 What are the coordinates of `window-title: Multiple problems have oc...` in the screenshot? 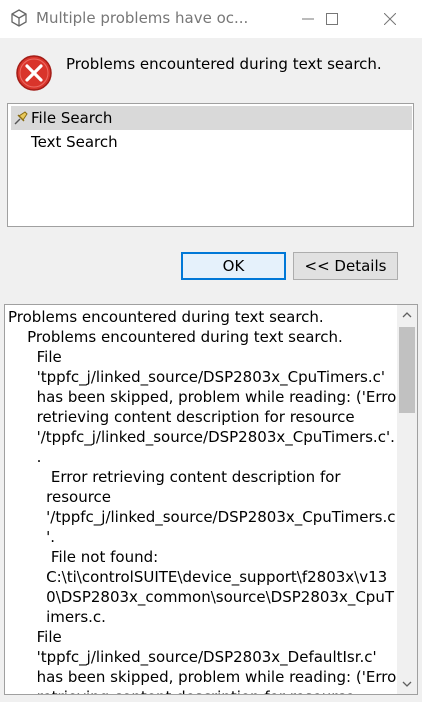 It's located at (142, 18).